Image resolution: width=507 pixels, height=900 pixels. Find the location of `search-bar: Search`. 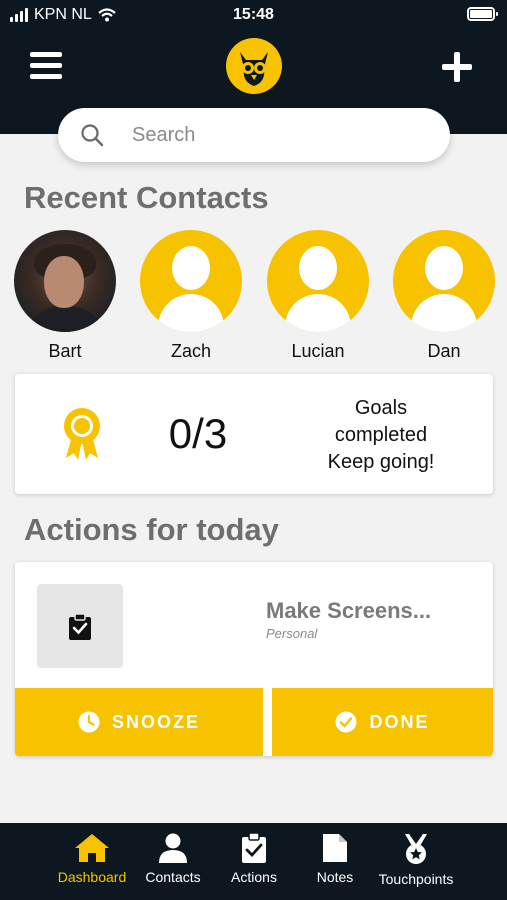

search-bar: Search is located at coordinates (254, 135).